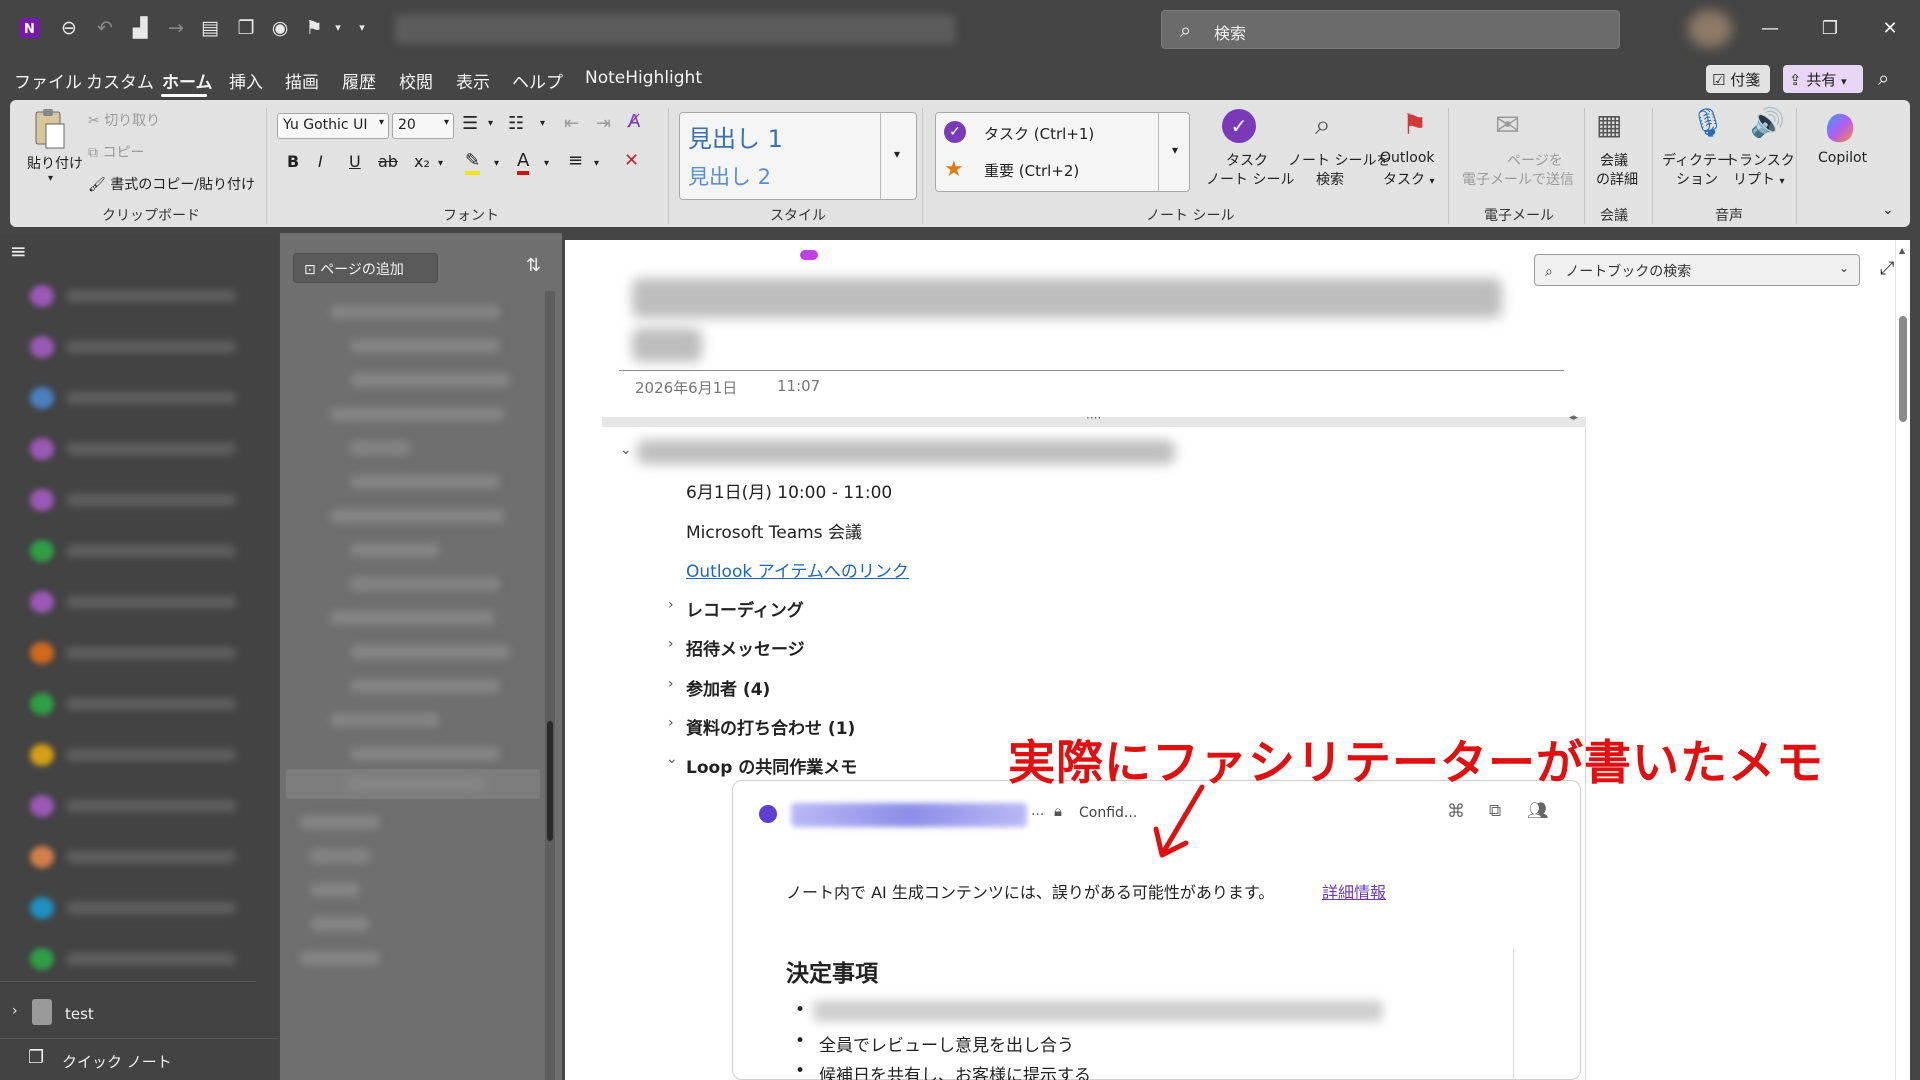  I want to click on apps-icon: ⌘, so click(1456, 811).